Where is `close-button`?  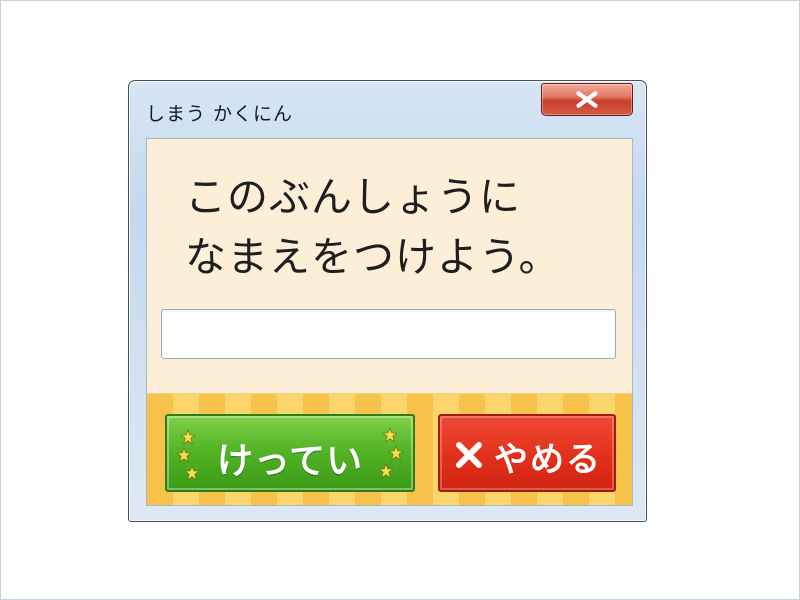
close-button is located at coordinates (587, 99).